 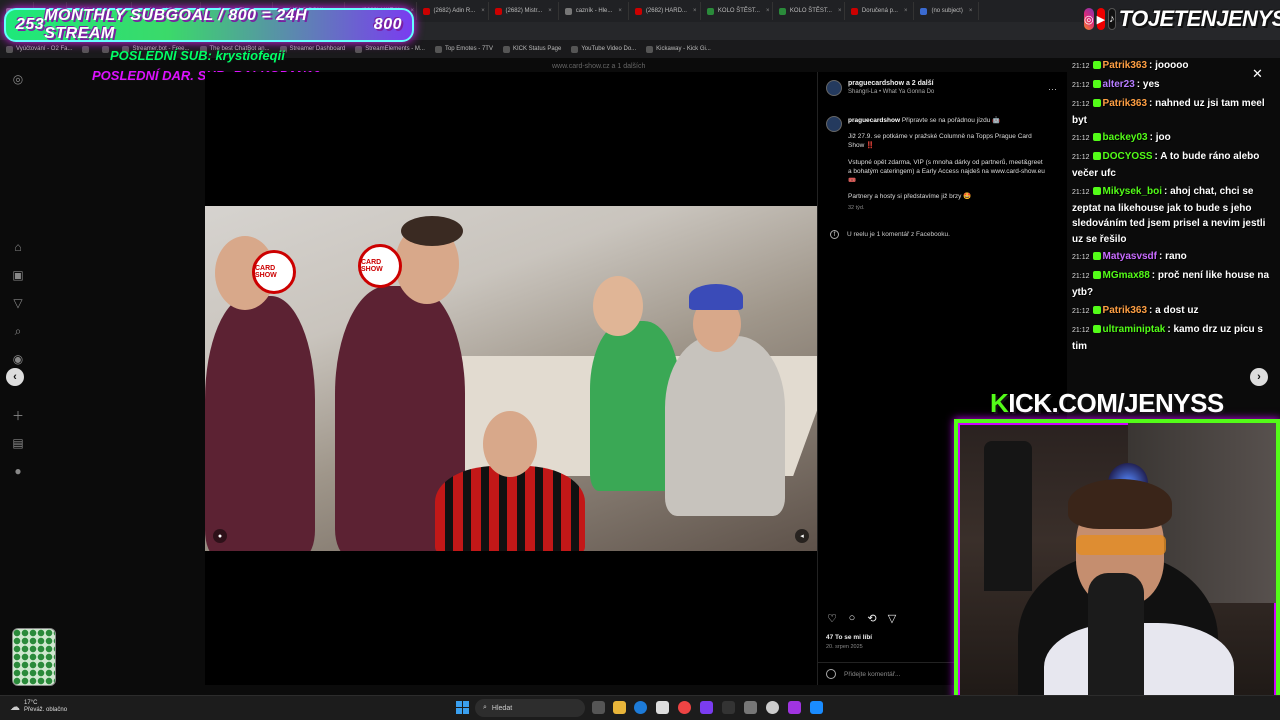 What do you see at coordinates (260, 423) in the screenshot?
I see `person` at bounding box center [260, 423].